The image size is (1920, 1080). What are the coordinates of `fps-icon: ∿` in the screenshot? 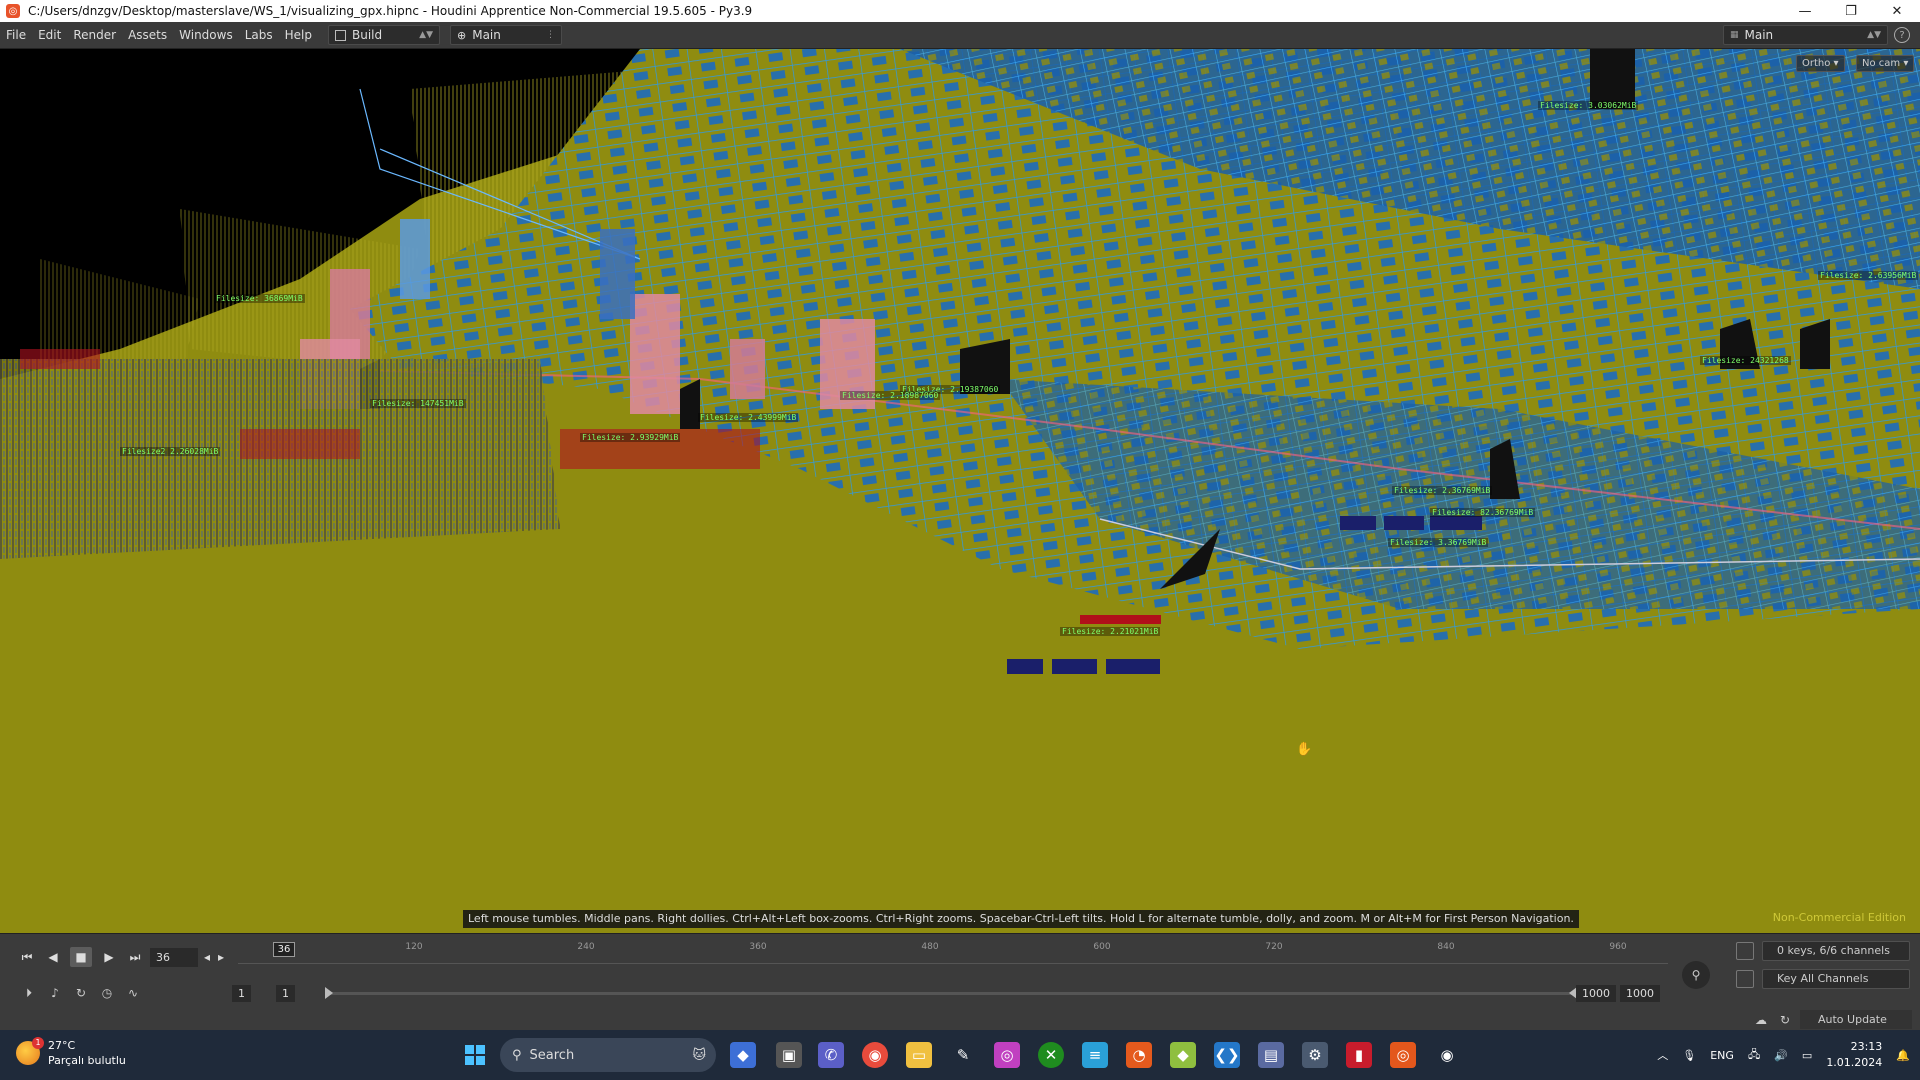 It's located at (133, 993).